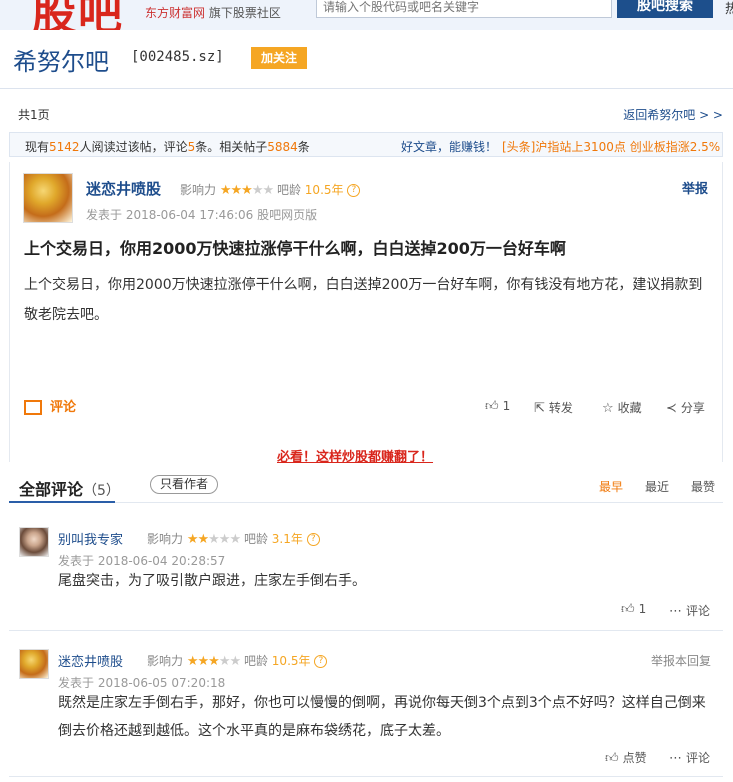 This screenshot has height=782, width=733. Describe the element at coordinates (64, 147) in the screenshot. I see `view-count: 5142` at that location.